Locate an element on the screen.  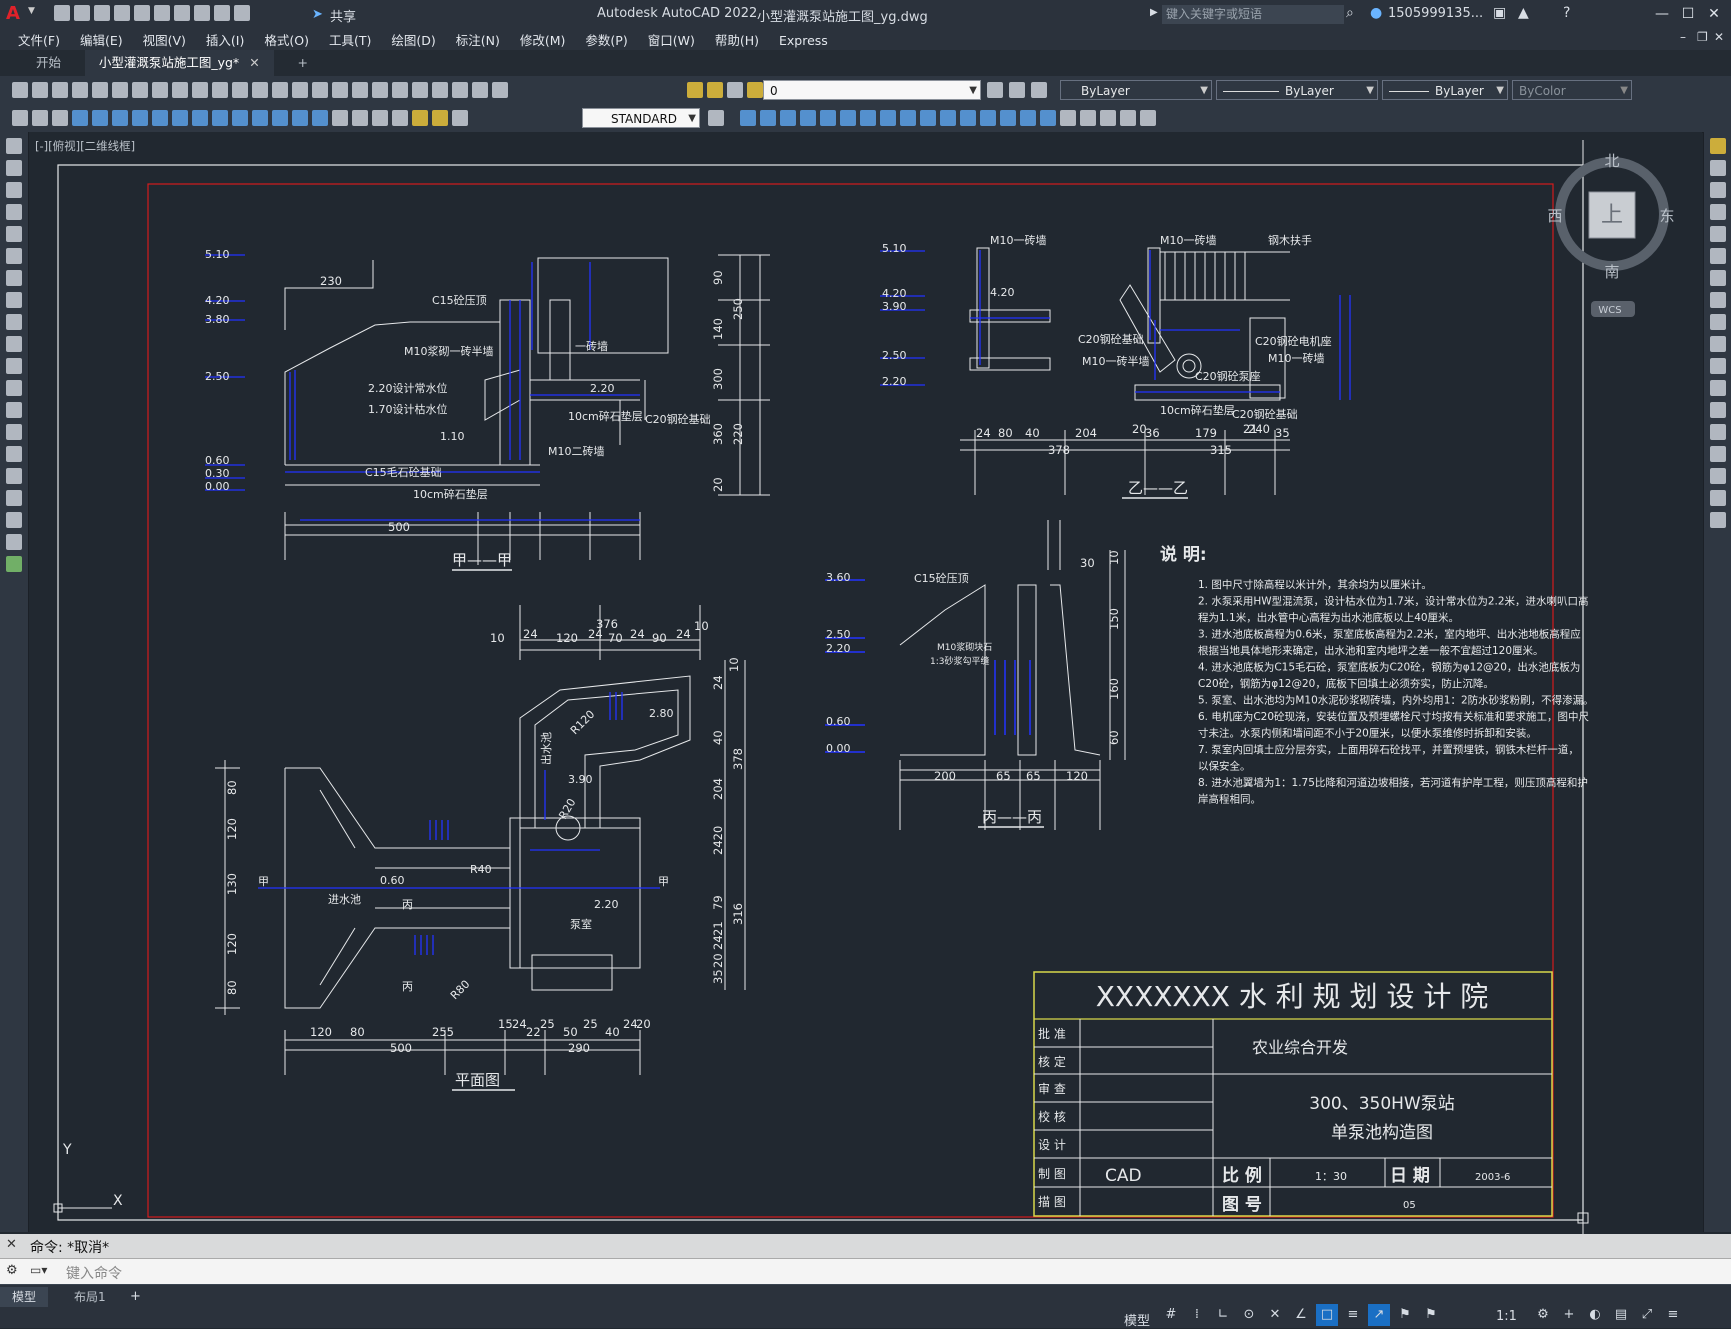
ellipse-icon is located at coordinates (14, 344).